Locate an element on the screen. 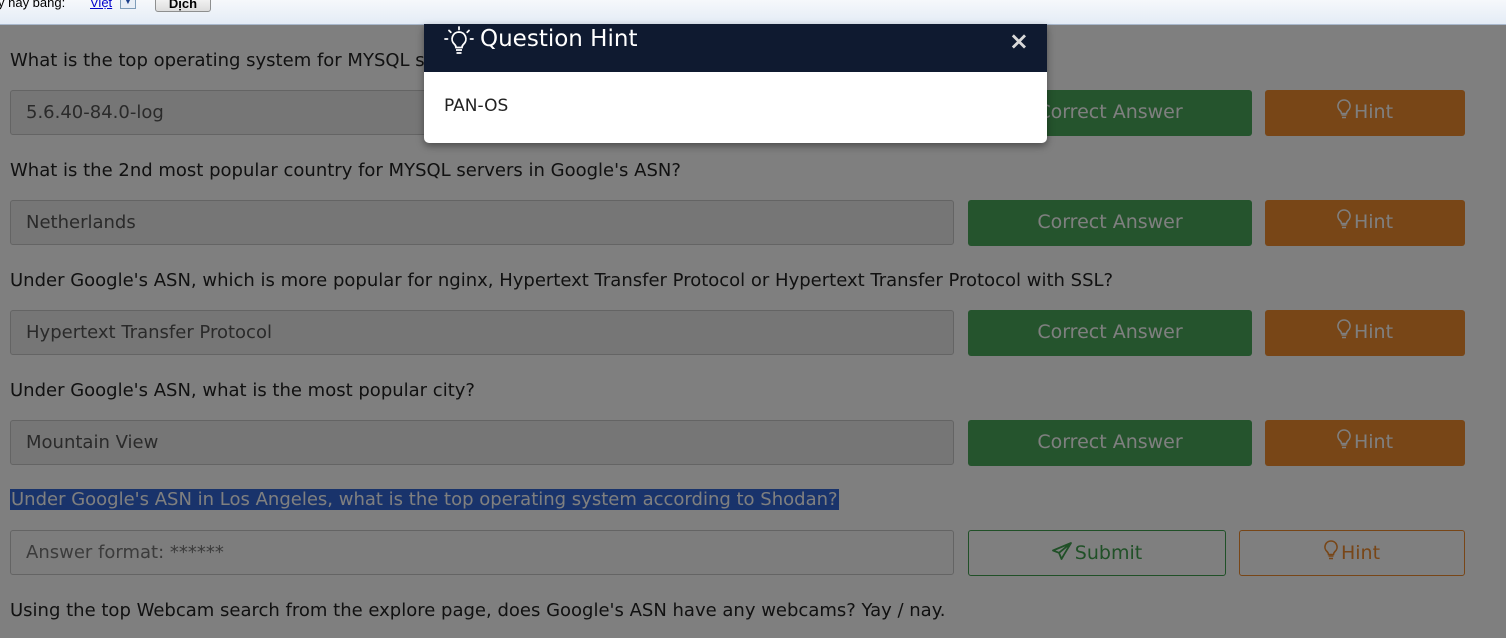  lightbulb-icon is located at coordinates (459, 43).